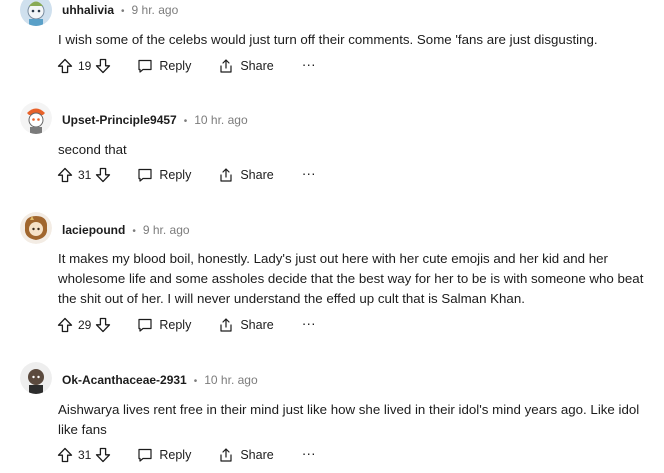 Image resolution: width=664 pixels, height=473 pixels. I want to click on comment-actions: 19 Reply Share ···, so click(186, 66).